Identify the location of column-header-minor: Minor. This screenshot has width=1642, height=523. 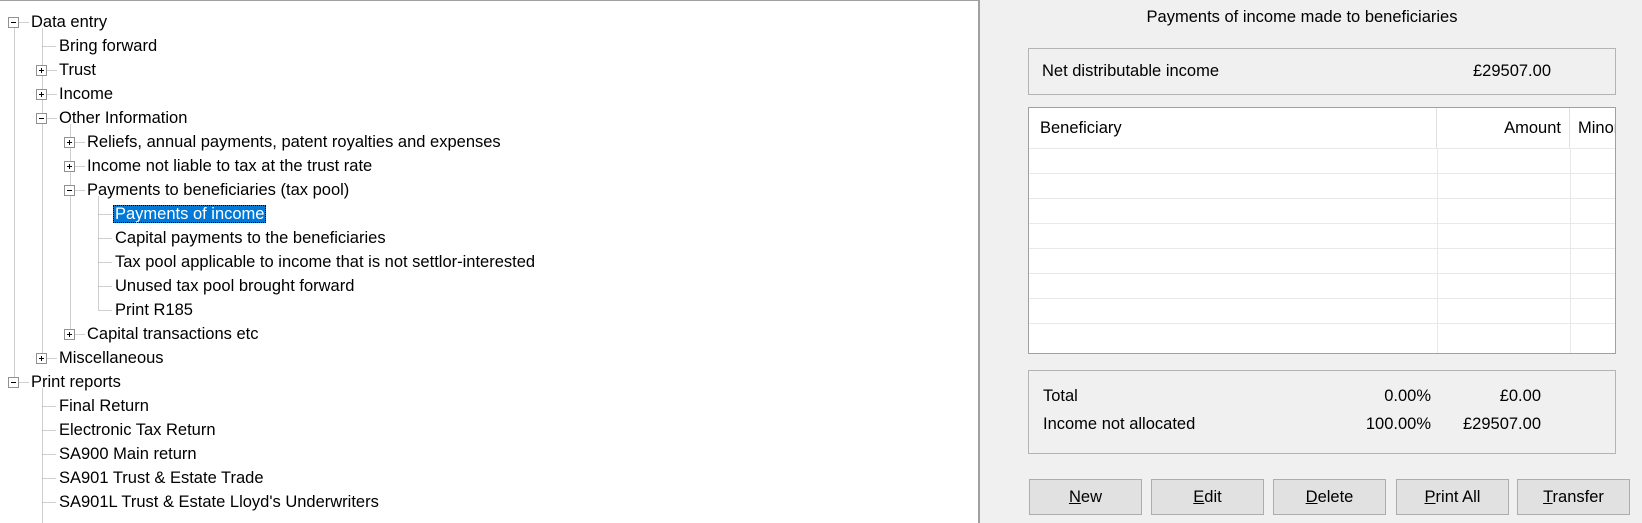
(1592, 128).